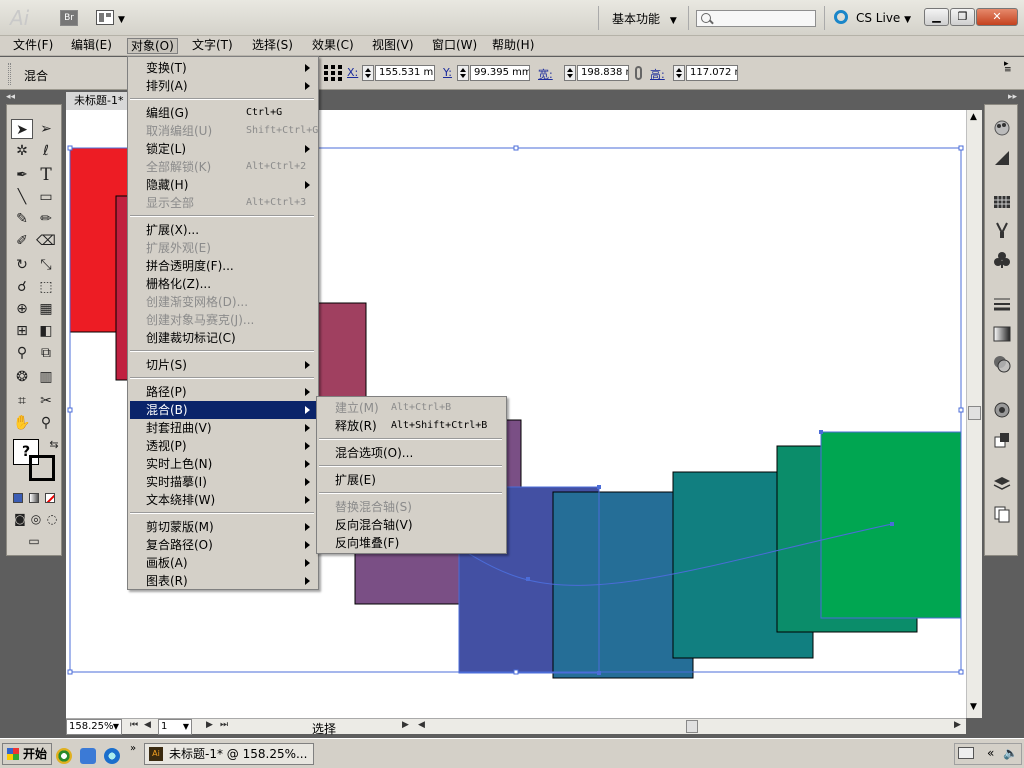 The image size is (1024, 768). What do you see at coordinates (22, 175) in the screenshot?
I see `pen-tool-icon: ✒` at bounding box center [22, 175].